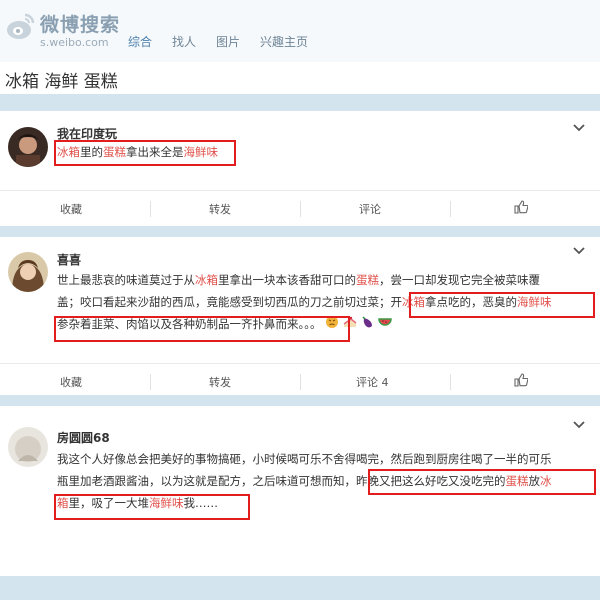 This screenshot has width=600, height=600. Describe the element at coordinates (300, 78) in the screenshot. I see `search-query-bar: 冰箱 海鲜 蛋糕` at that location.